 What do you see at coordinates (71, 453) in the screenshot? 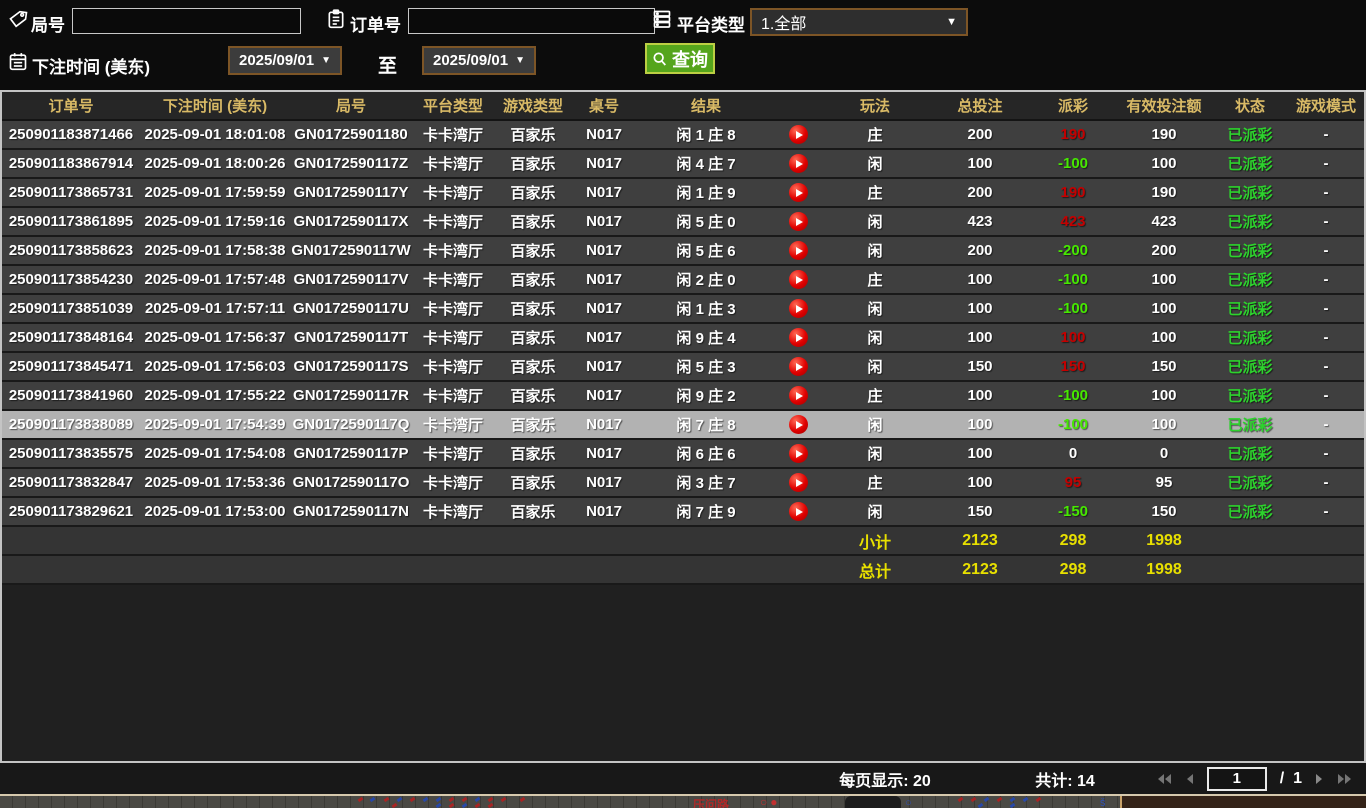
I see `cell-order: 250901173835575` at bounding box center [71, 453].